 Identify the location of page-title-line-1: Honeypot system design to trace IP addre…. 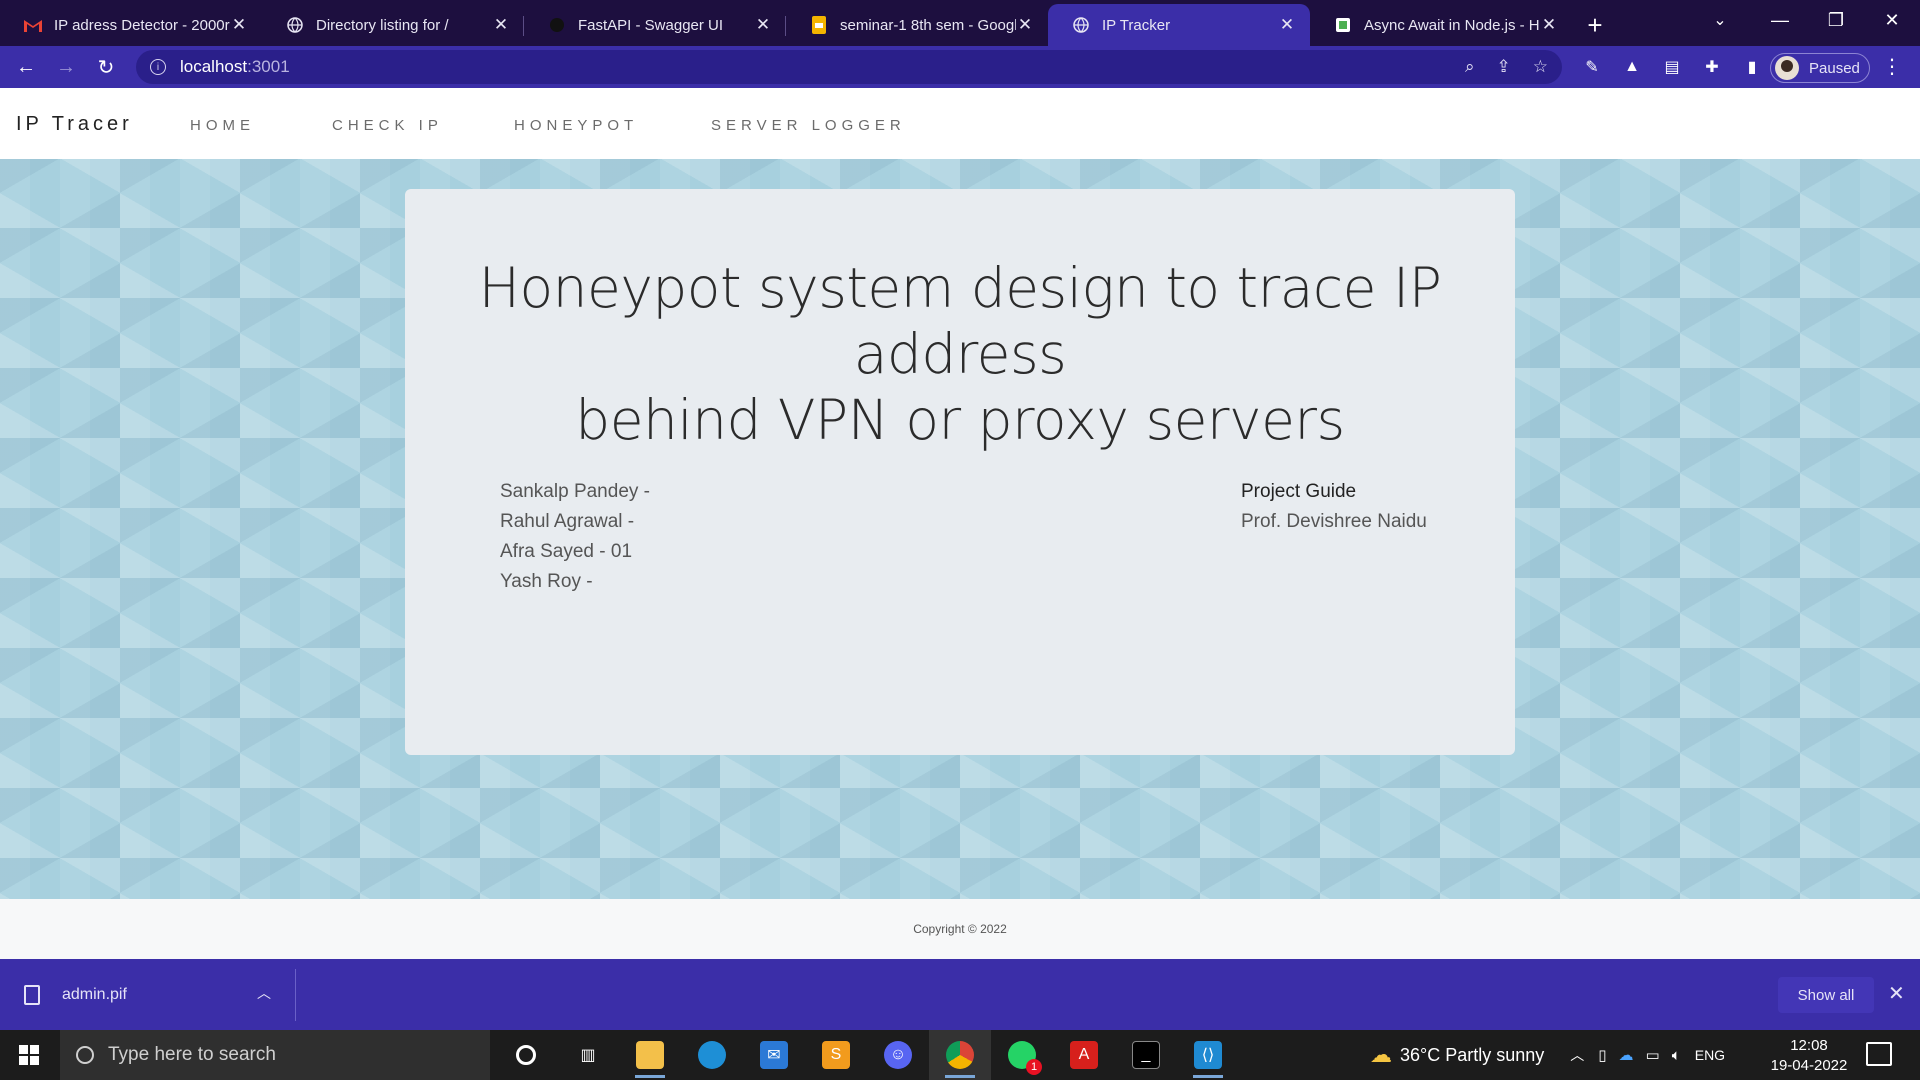
(960, 321).